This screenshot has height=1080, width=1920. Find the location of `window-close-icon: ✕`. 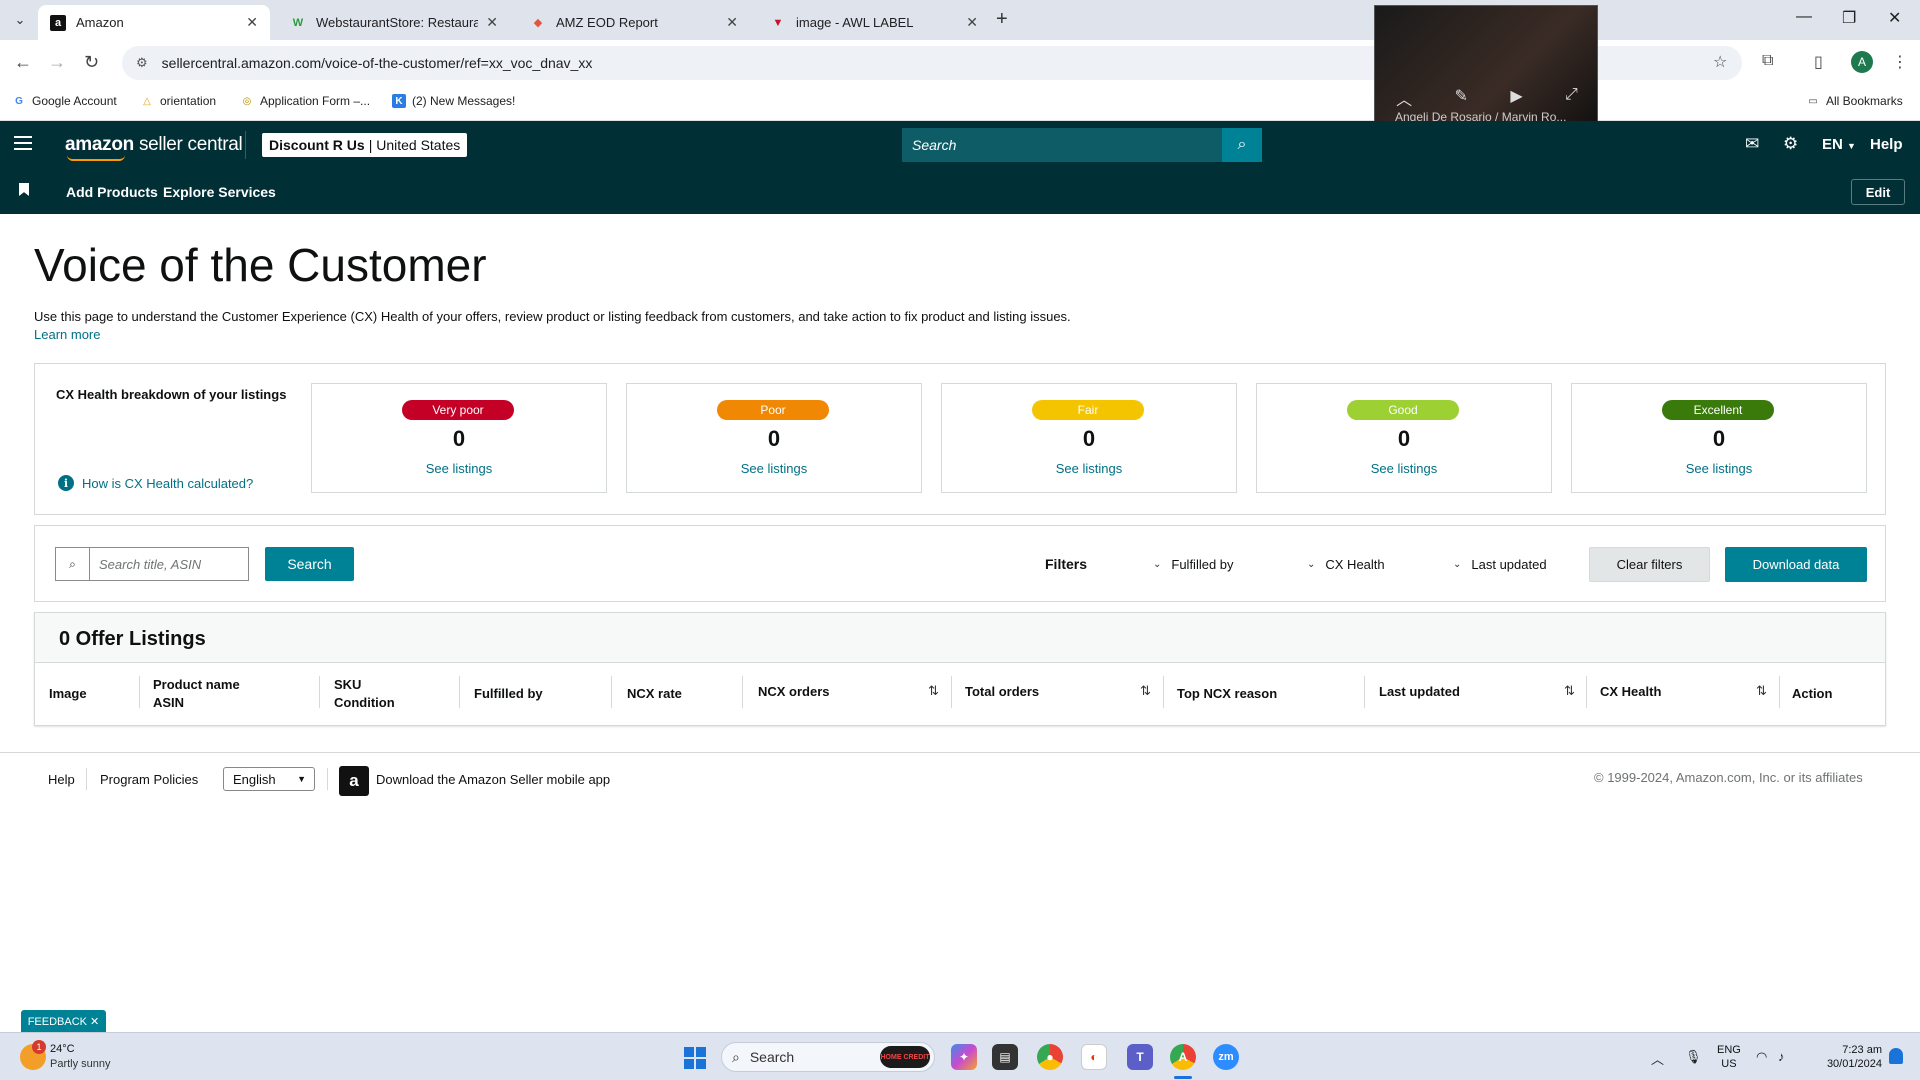

window-close-icon: ✕ is located at coordinates (1894, 18).